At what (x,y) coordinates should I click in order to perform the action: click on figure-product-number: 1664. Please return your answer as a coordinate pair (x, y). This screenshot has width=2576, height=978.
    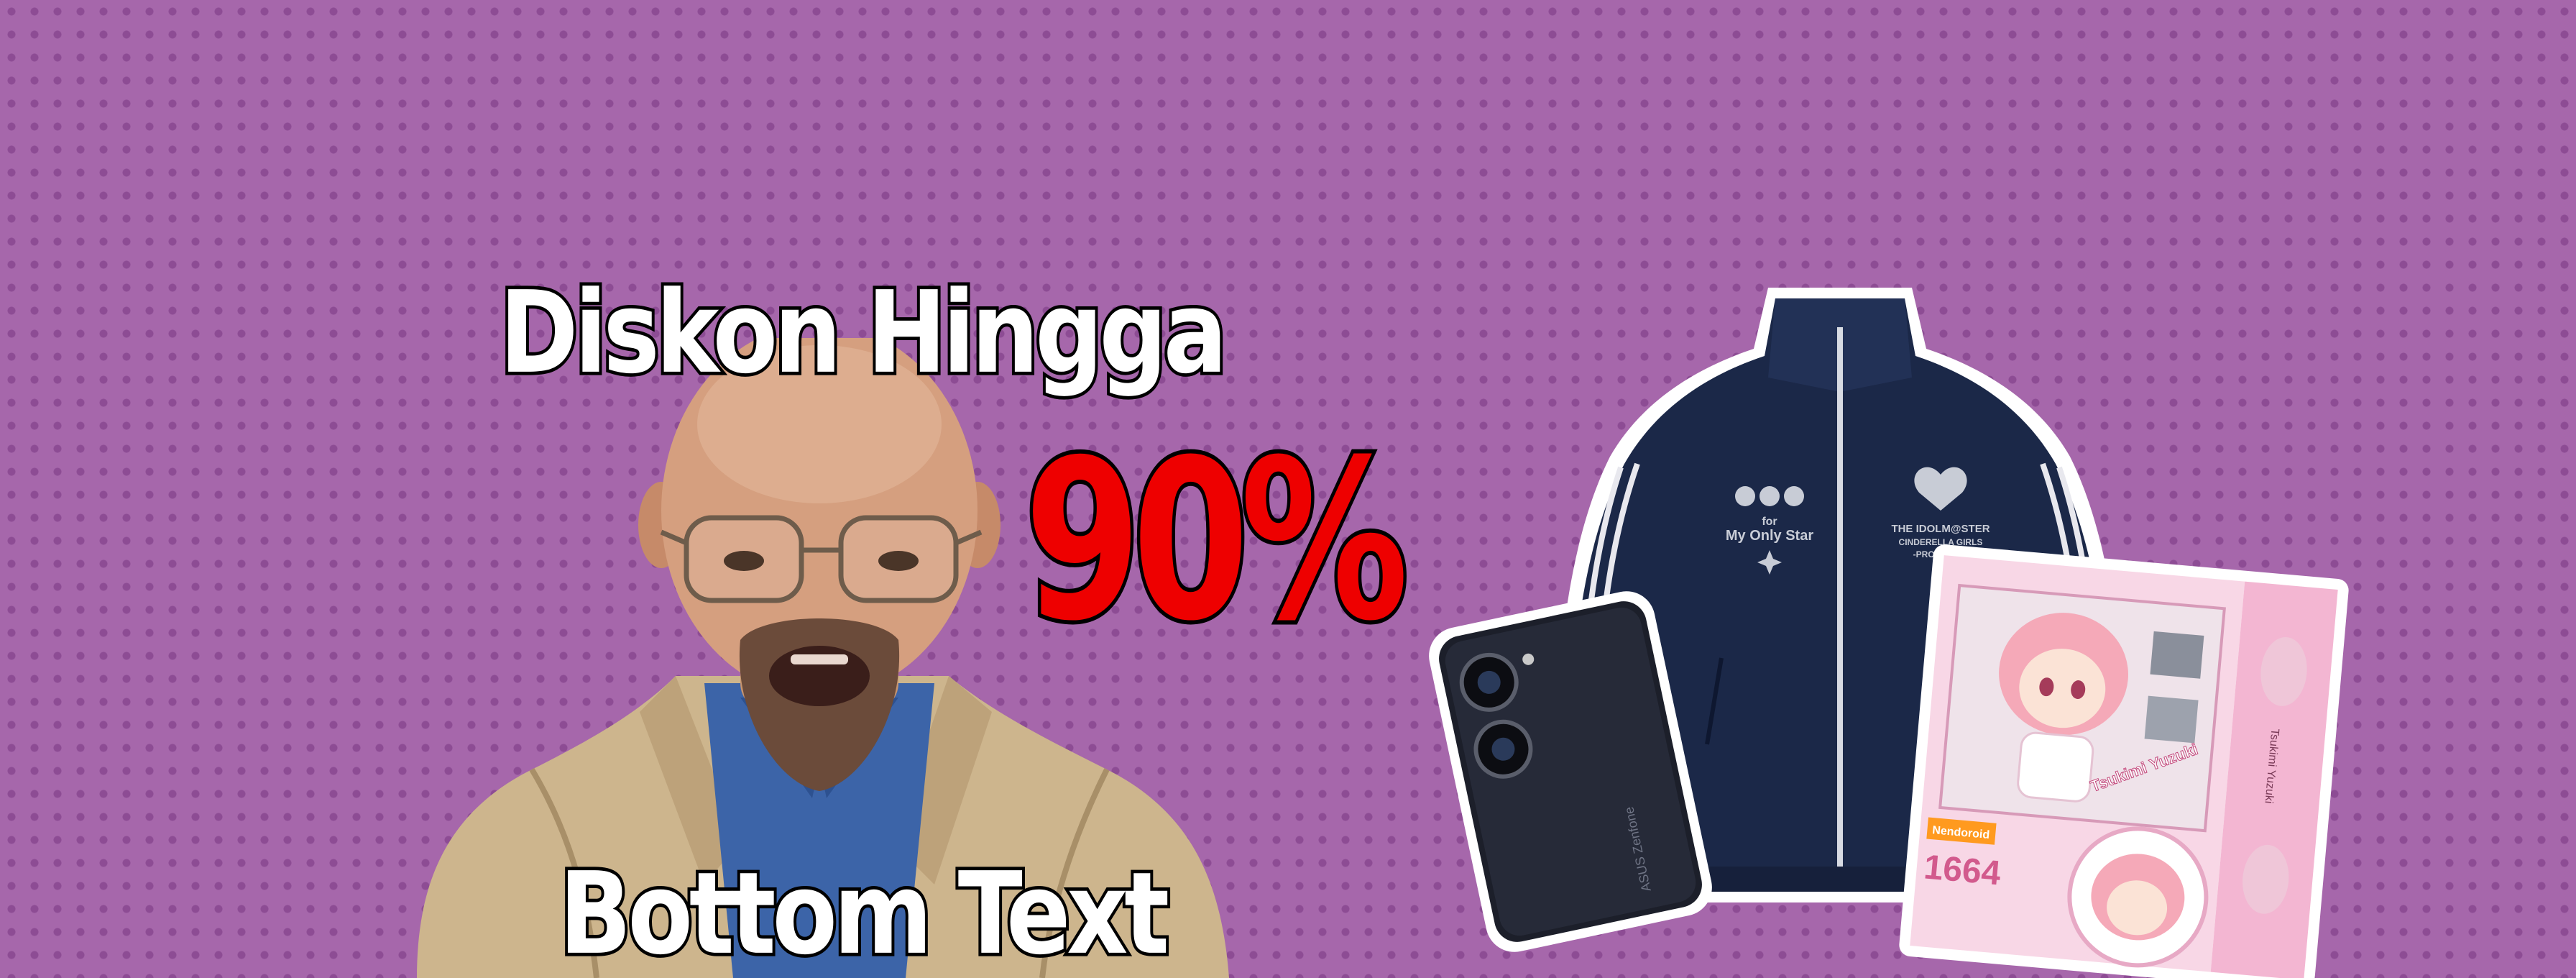
    Looking at the image, I should click on (1962, 870).